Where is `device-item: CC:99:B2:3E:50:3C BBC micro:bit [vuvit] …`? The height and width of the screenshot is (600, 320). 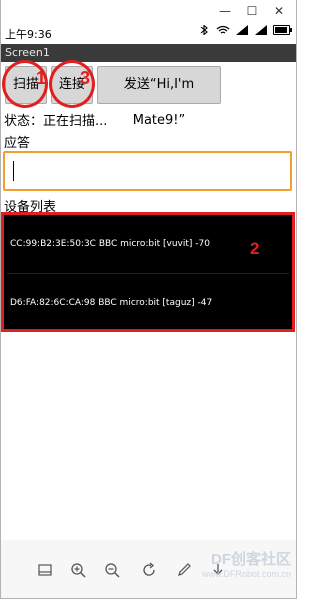
device-item: CC:99:B2:3E:50:3C BBC micro:bit [vuvit] … is located at coordinates (110, 244).